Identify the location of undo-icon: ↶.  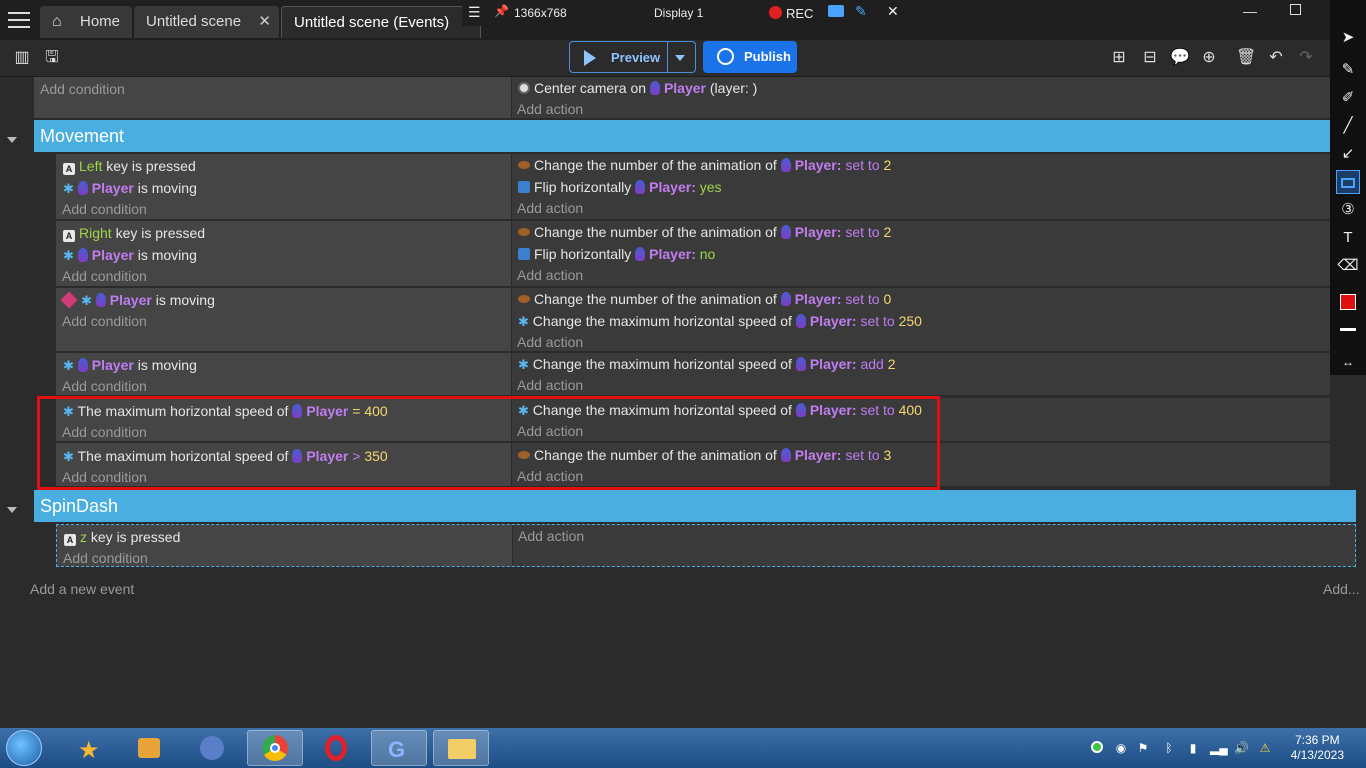
(1276, 58).